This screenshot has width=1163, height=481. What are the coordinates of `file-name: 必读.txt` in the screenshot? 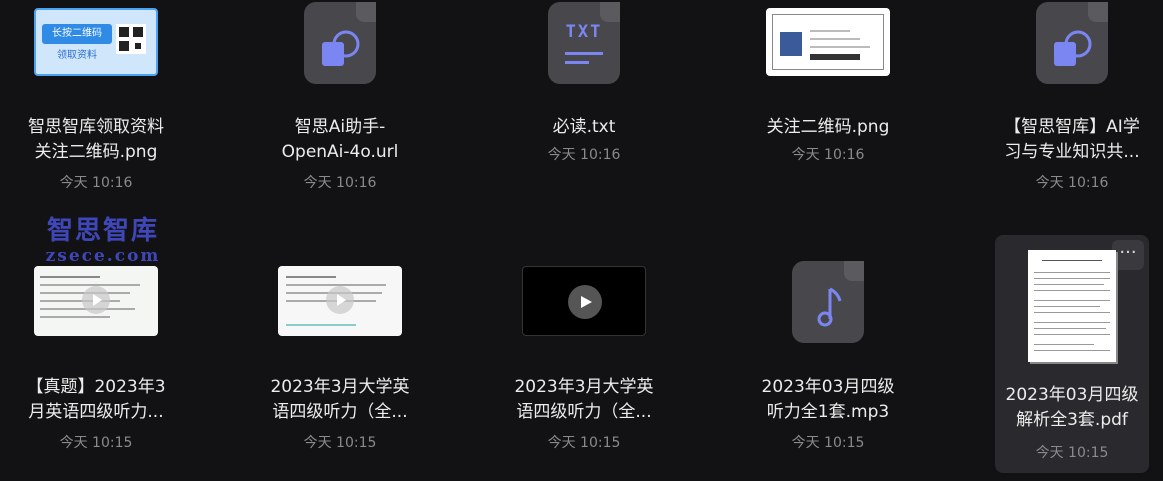 It's located at (584, 127).